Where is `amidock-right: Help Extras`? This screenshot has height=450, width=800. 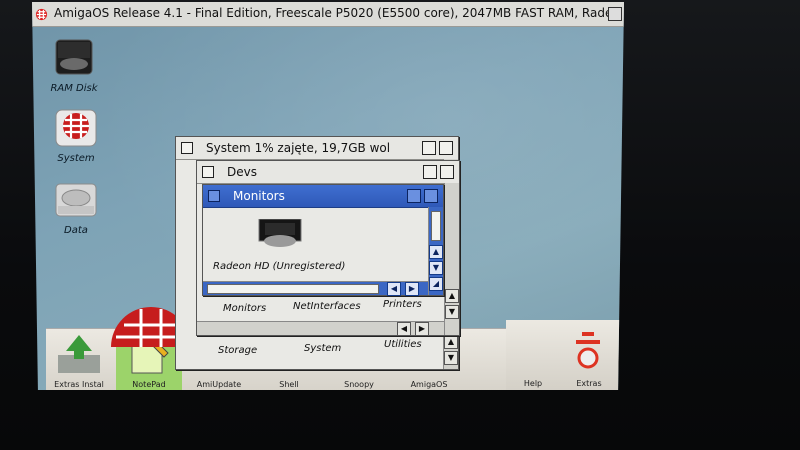 amidock-right: Help Extras is located at coordinates (565, 355).